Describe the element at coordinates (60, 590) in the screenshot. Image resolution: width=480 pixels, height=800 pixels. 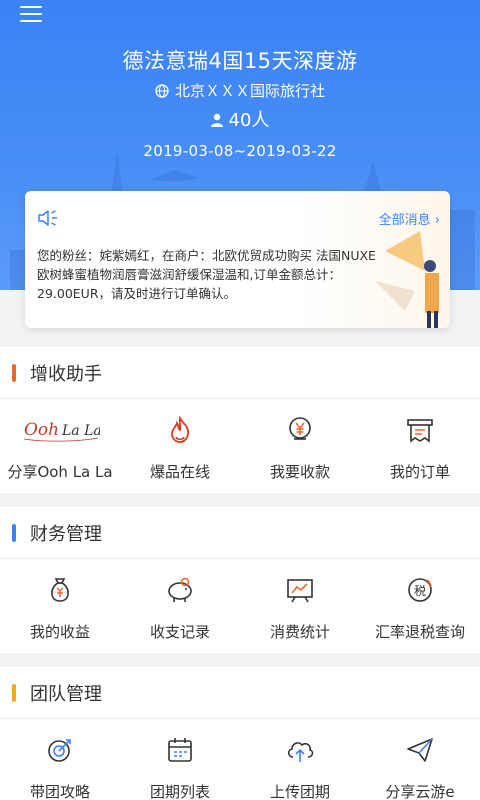
I see `money-bag-icon` at that location.